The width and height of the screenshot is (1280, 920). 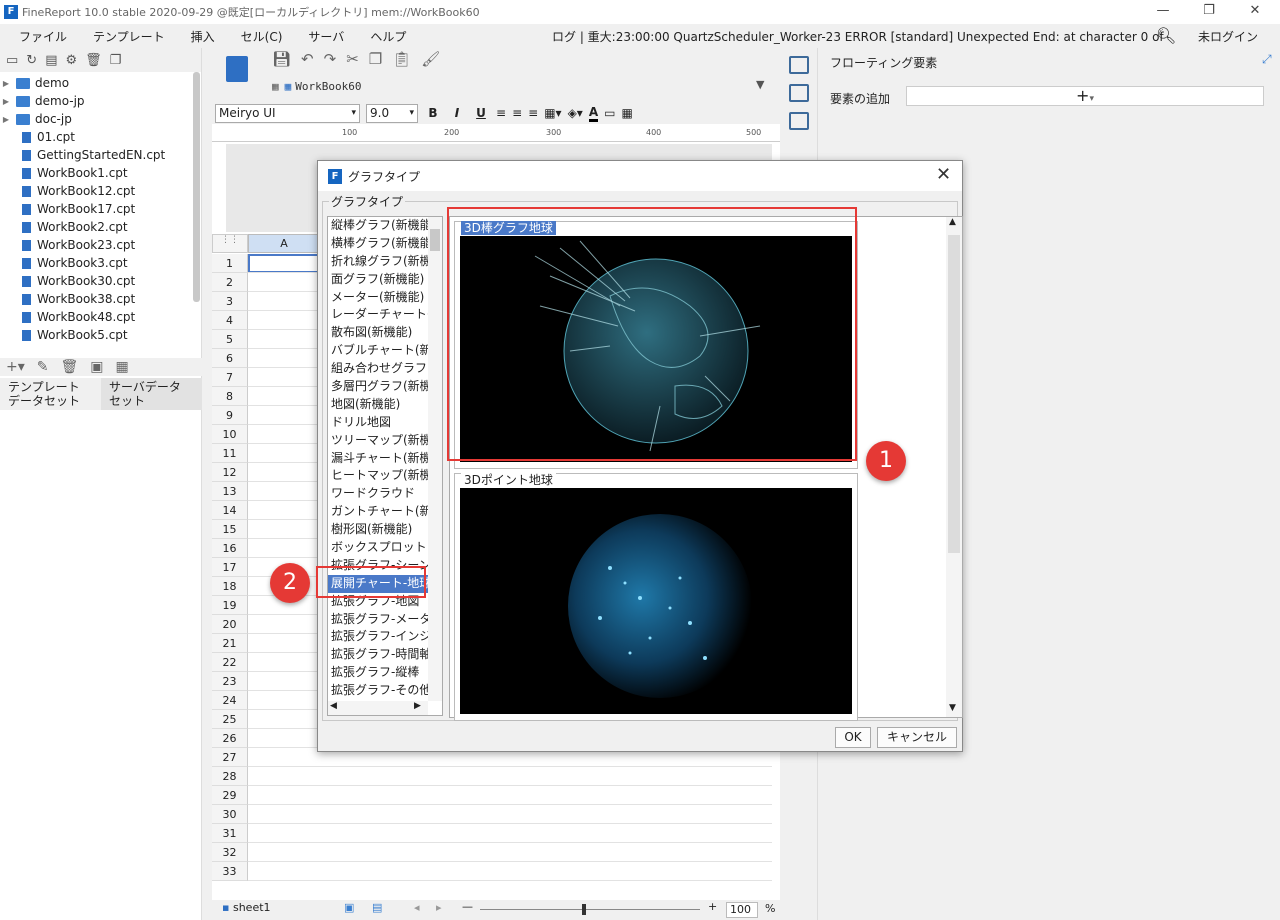 What do you see at coordinates (378, 548) in the screenshot?
I see `chart-type-item: ボックスプロット` at bounding box center [378, 548].